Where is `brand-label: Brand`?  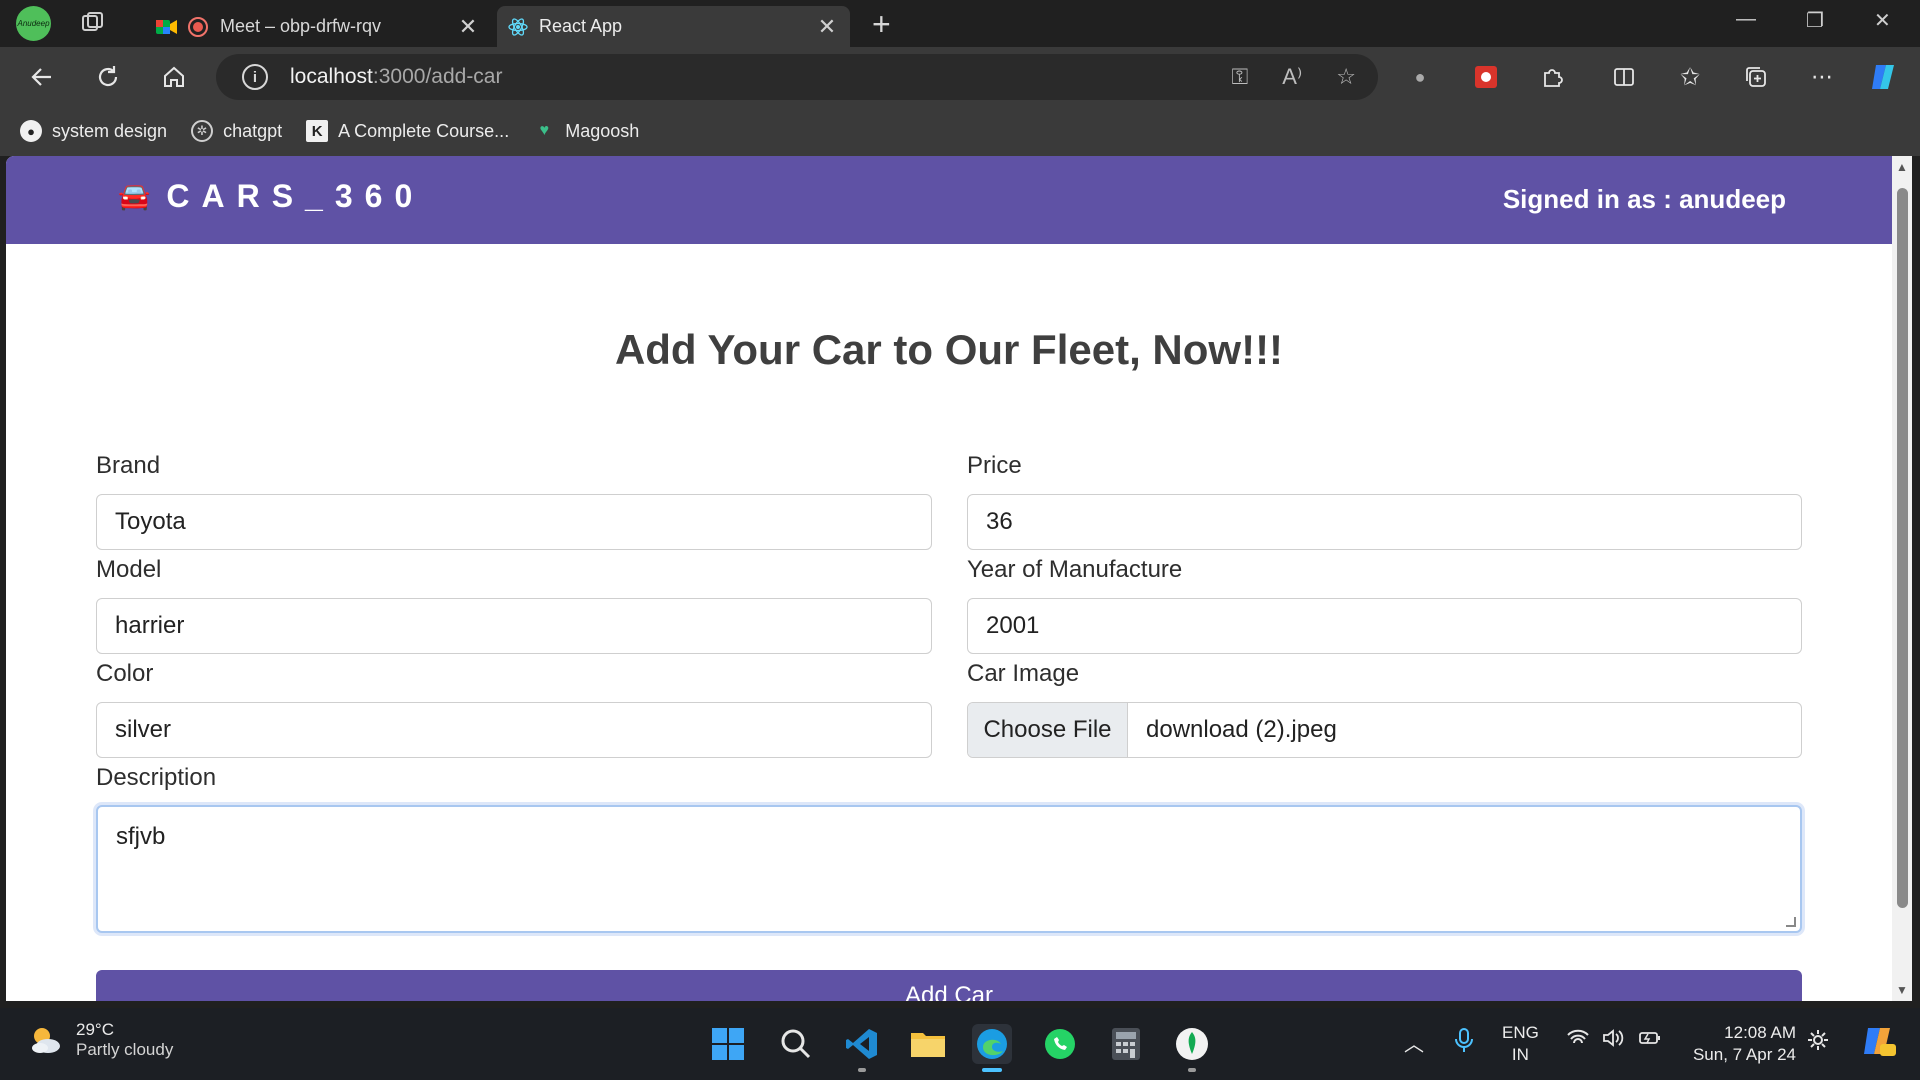
brand-label: Brand is located at coordinates (128, 465).